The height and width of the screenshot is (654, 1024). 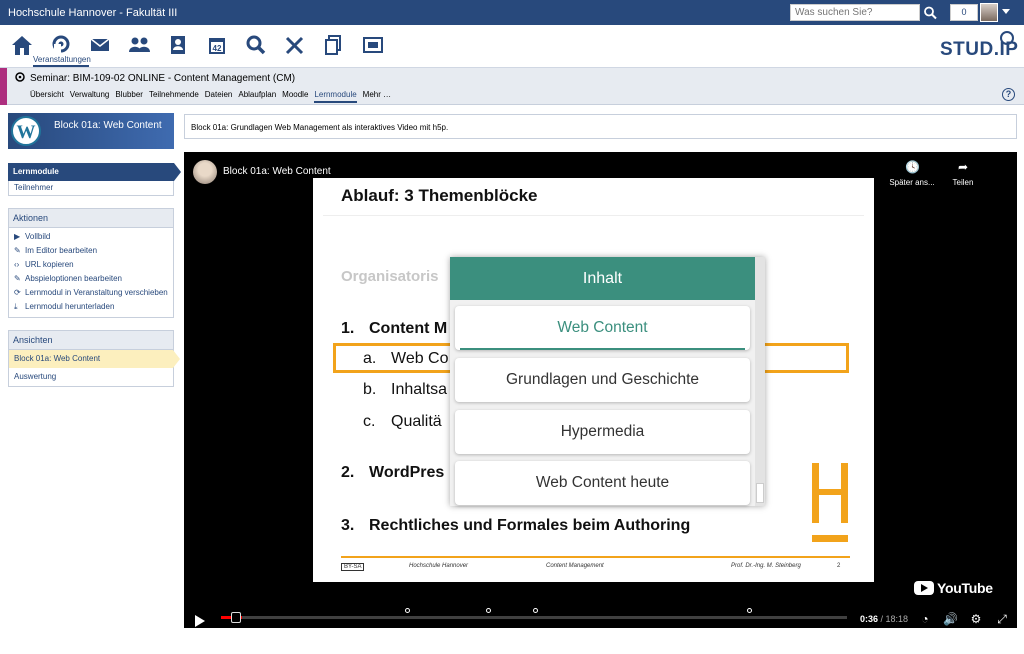 I want to click on mail-icon, so click(x=100, y=45).